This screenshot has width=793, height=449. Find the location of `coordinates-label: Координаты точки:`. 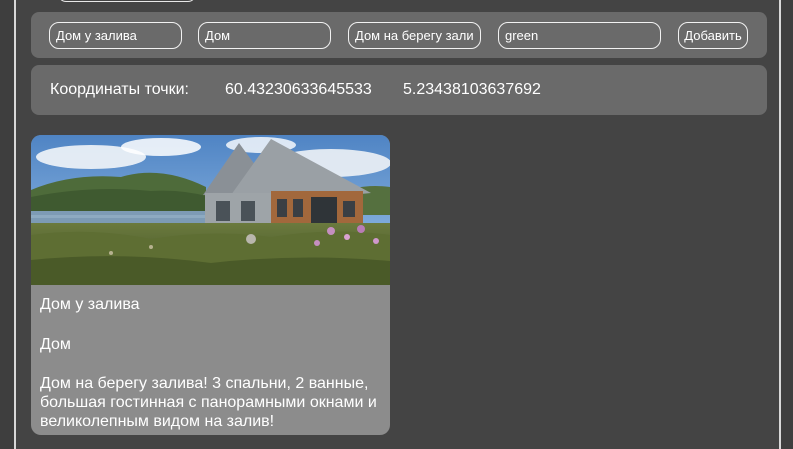

coordinates-label: Координаты точки: is located at coordinates (119, 89).